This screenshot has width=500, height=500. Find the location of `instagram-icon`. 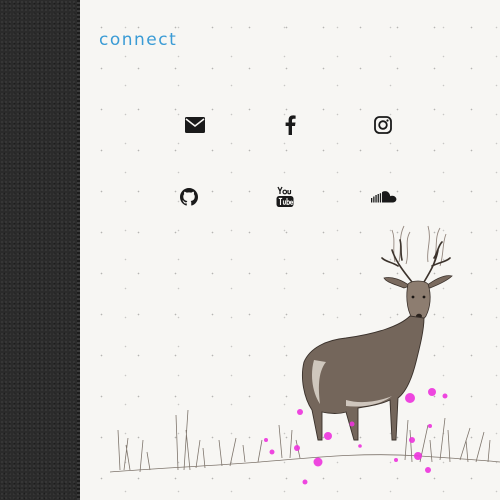

instagram-icon is located at coordinates (383, 125).